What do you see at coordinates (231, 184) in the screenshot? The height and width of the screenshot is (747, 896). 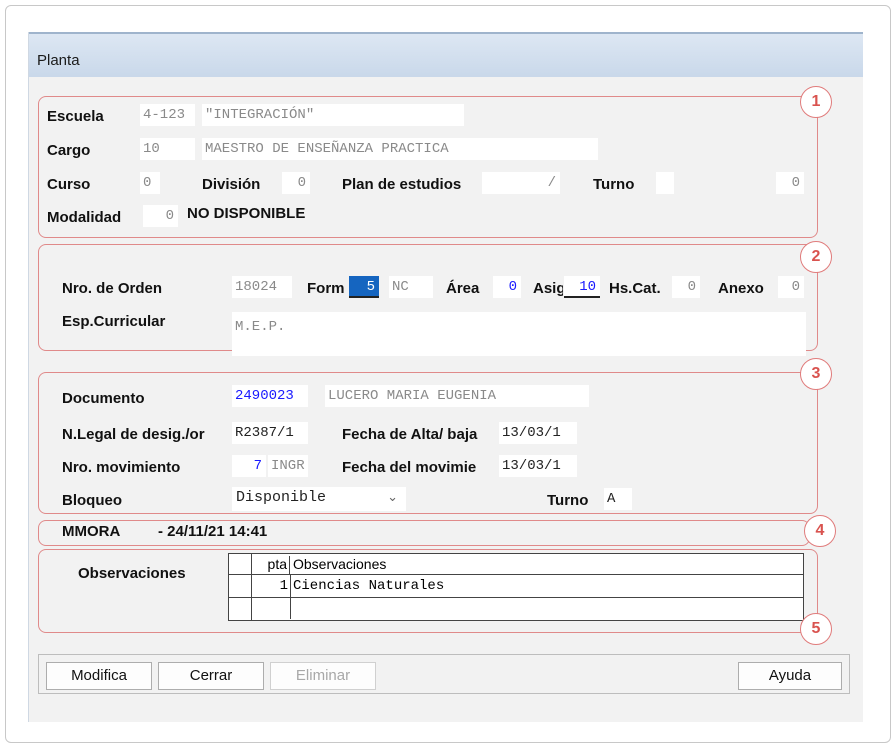 I see `division-label: División` at bounding box center [231, 184].